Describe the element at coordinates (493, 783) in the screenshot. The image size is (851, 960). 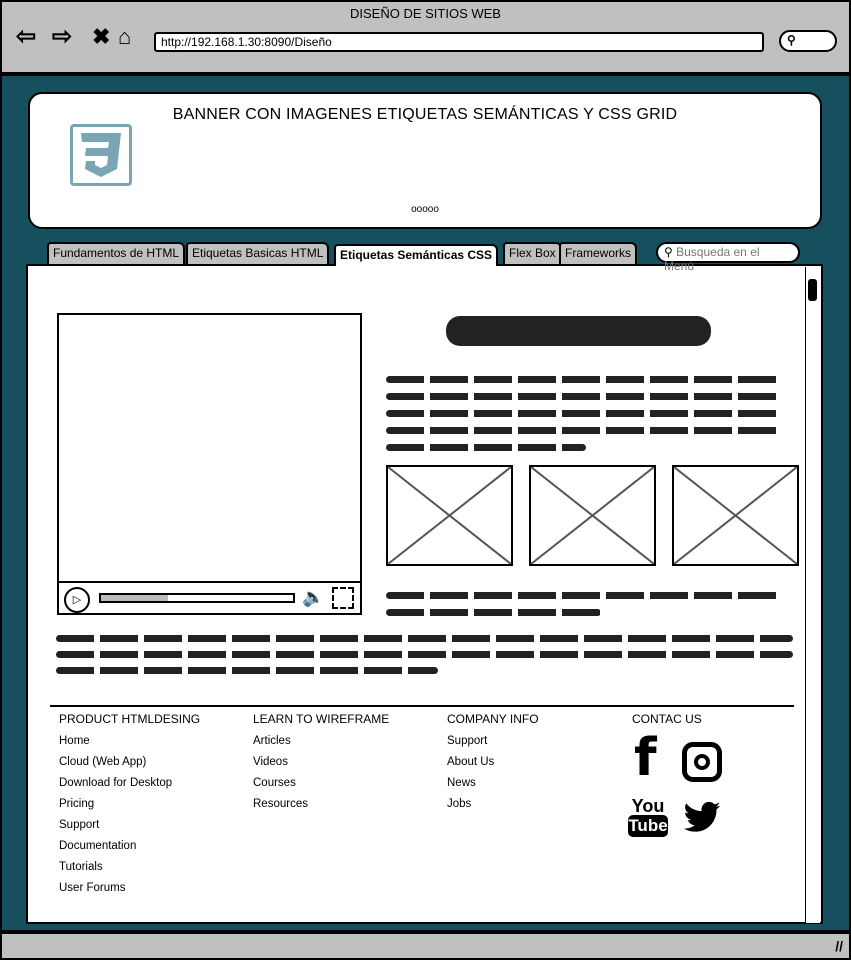
I see `footer-link: News` at that location.